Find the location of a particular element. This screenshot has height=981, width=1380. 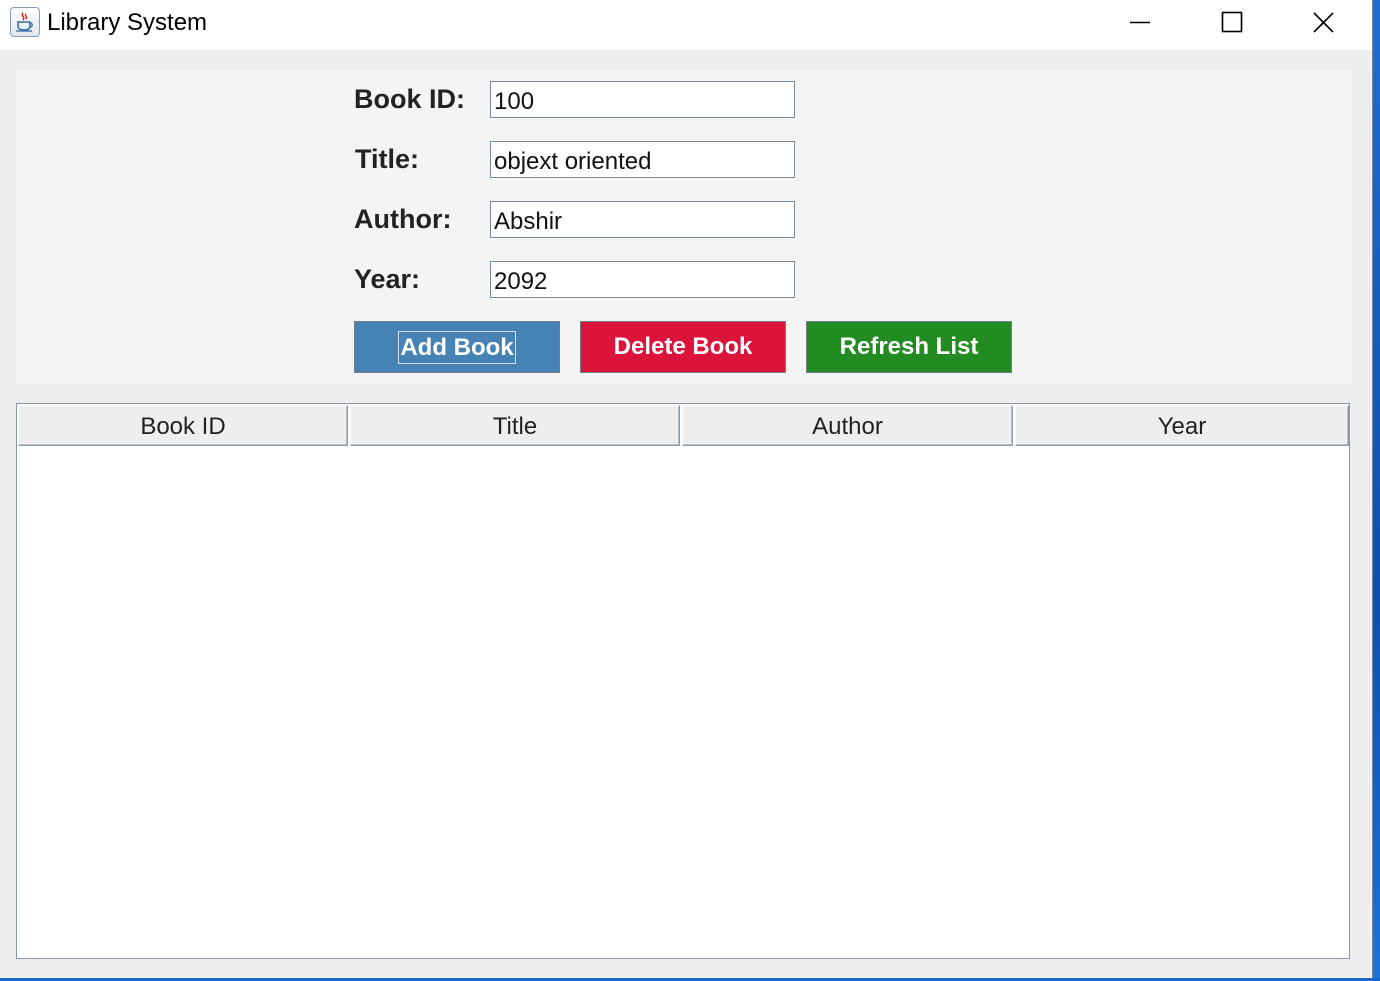

minimize-icon is located at coordinates (1140, 22).